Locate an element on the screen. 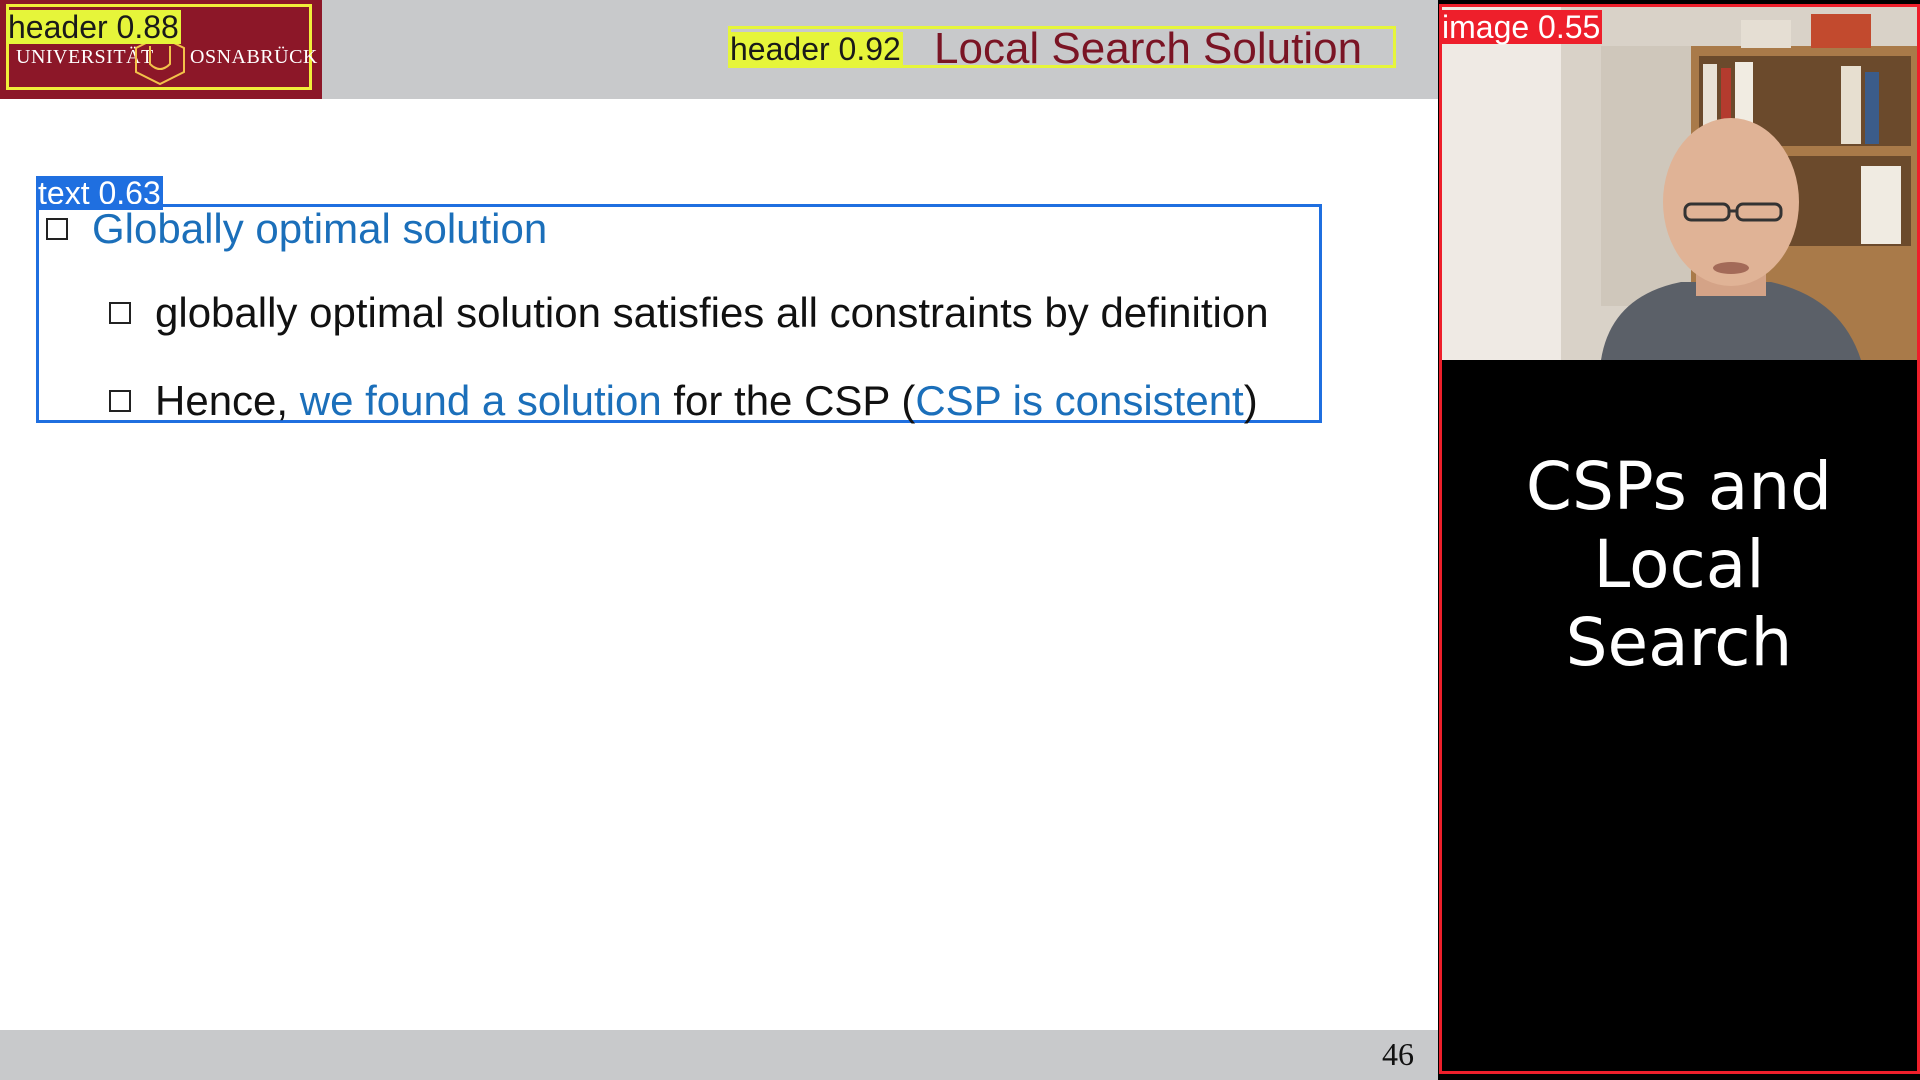 Image resolution: width=1920 pixels, height=1080 pixels. webcam-caption: CSPs and Local Search is located at coordinates (1679, 565).